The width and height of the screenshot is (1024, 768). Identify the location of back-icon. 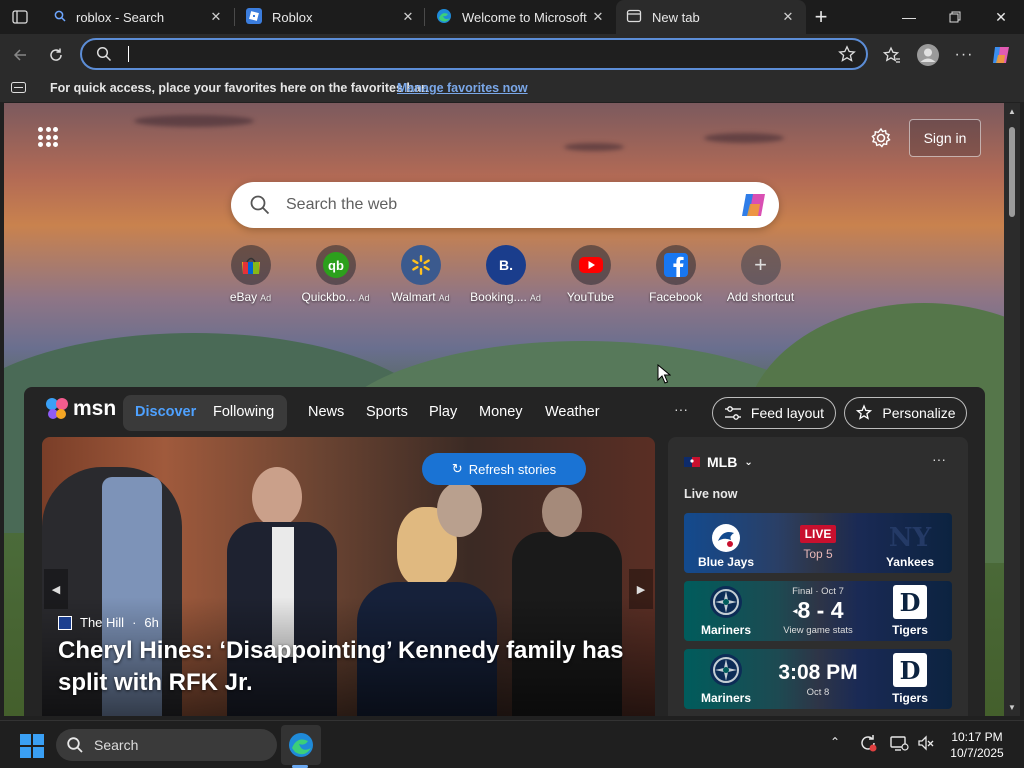
(19, 55).